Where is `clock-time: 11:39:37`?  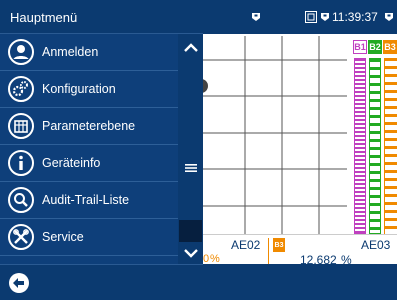 clock-time: 11:39:37 is located at coordinates (355, 17).